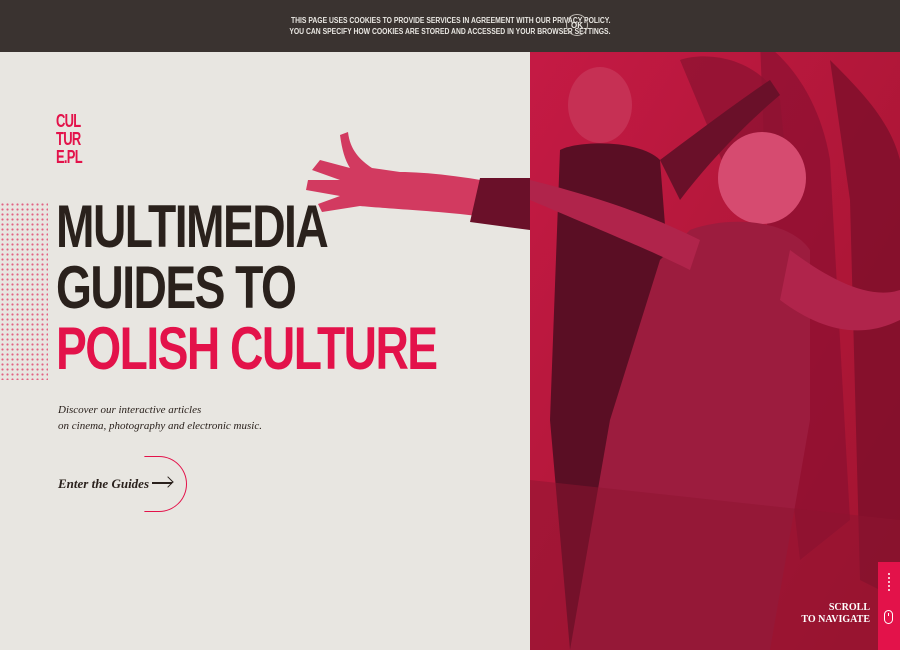 Image resolution: width=900 pixels, height=650 pixels. I want to click on headline-line-2: GUIDES TO, so click(176, 287).